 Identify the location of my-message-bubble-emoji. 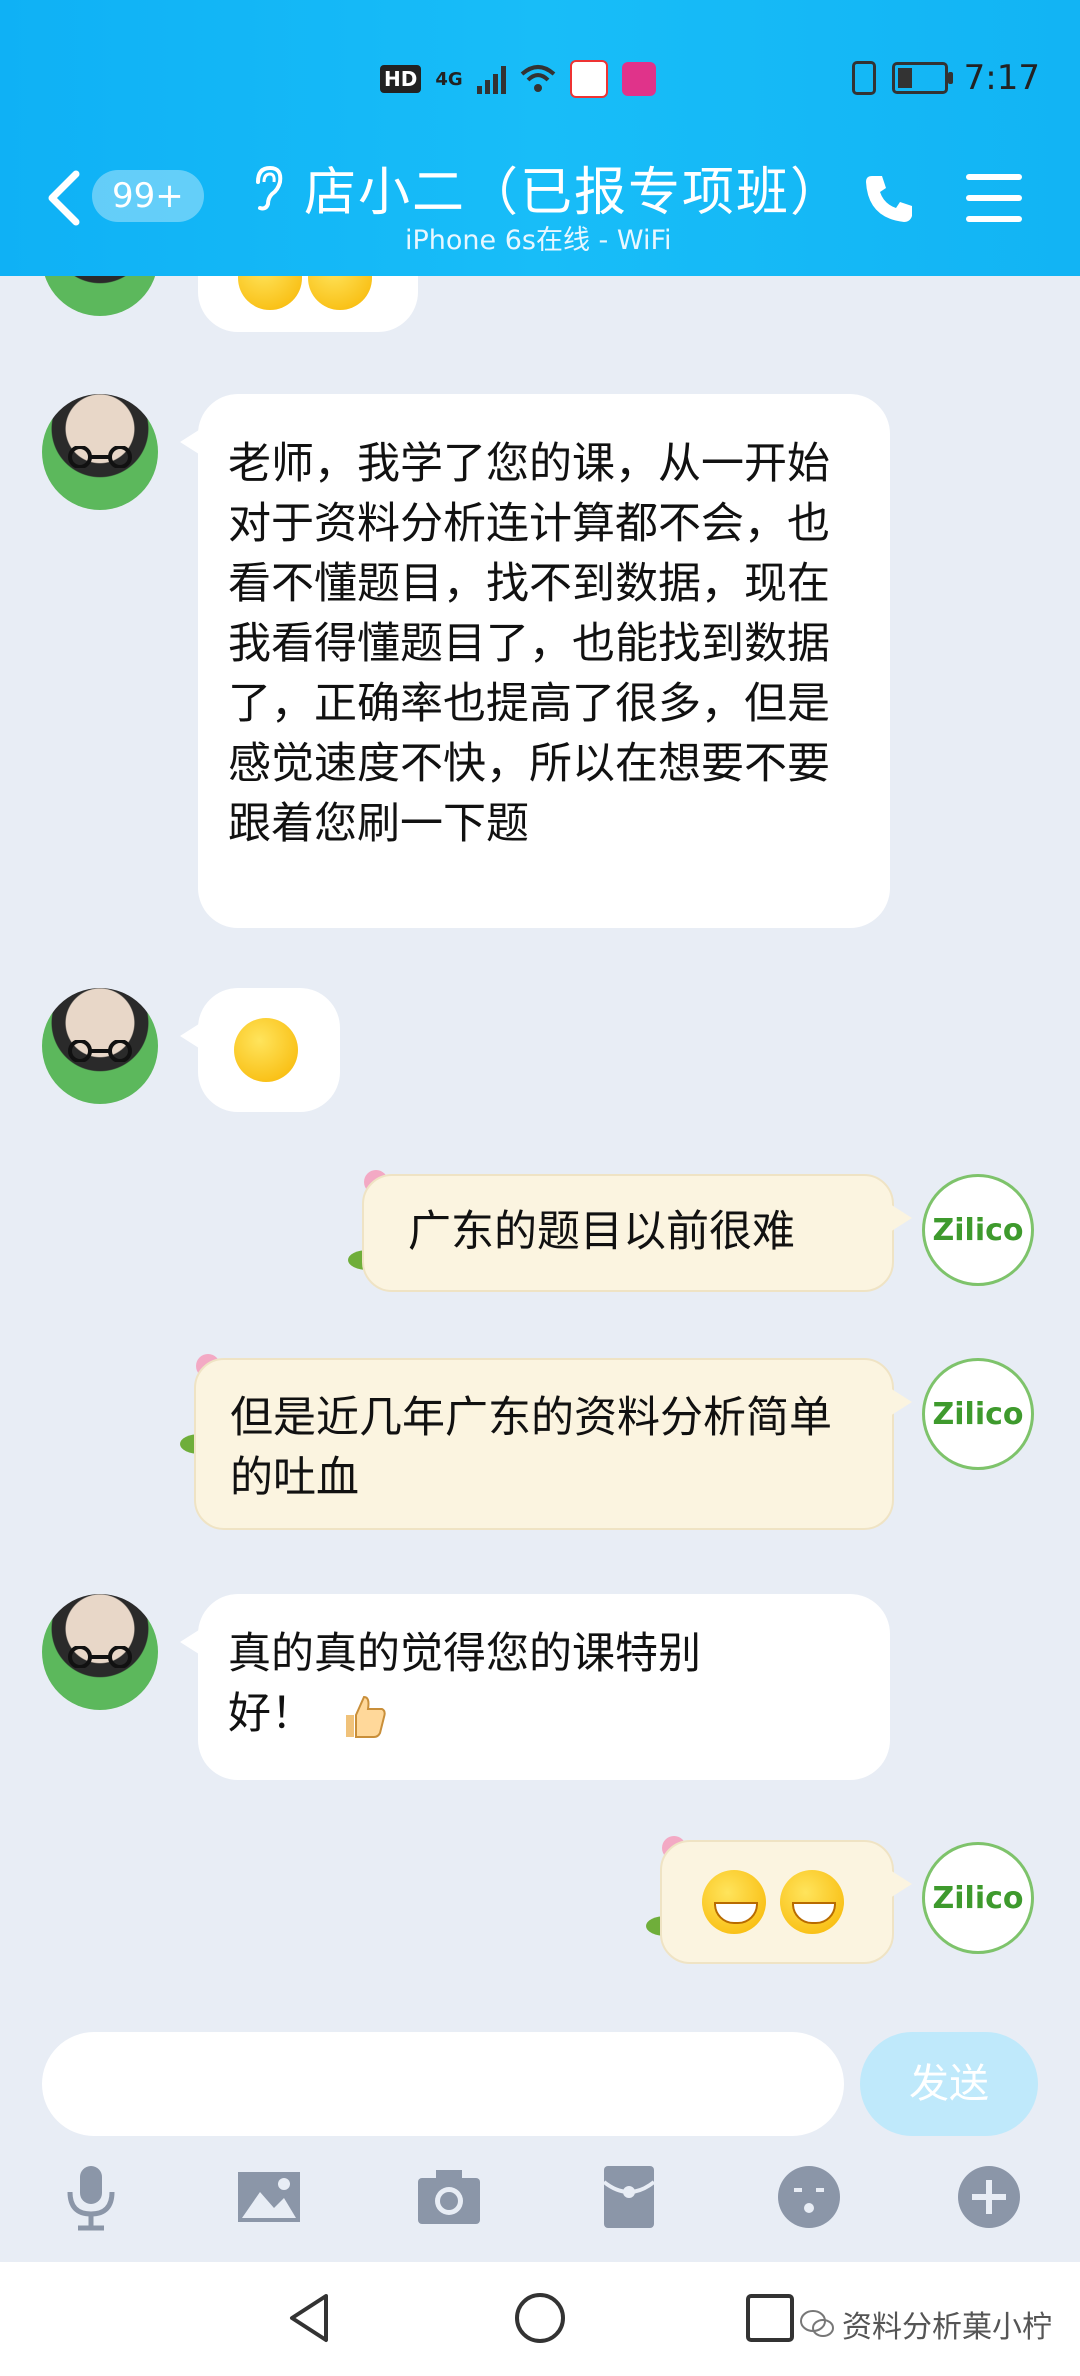
(786, 1902).